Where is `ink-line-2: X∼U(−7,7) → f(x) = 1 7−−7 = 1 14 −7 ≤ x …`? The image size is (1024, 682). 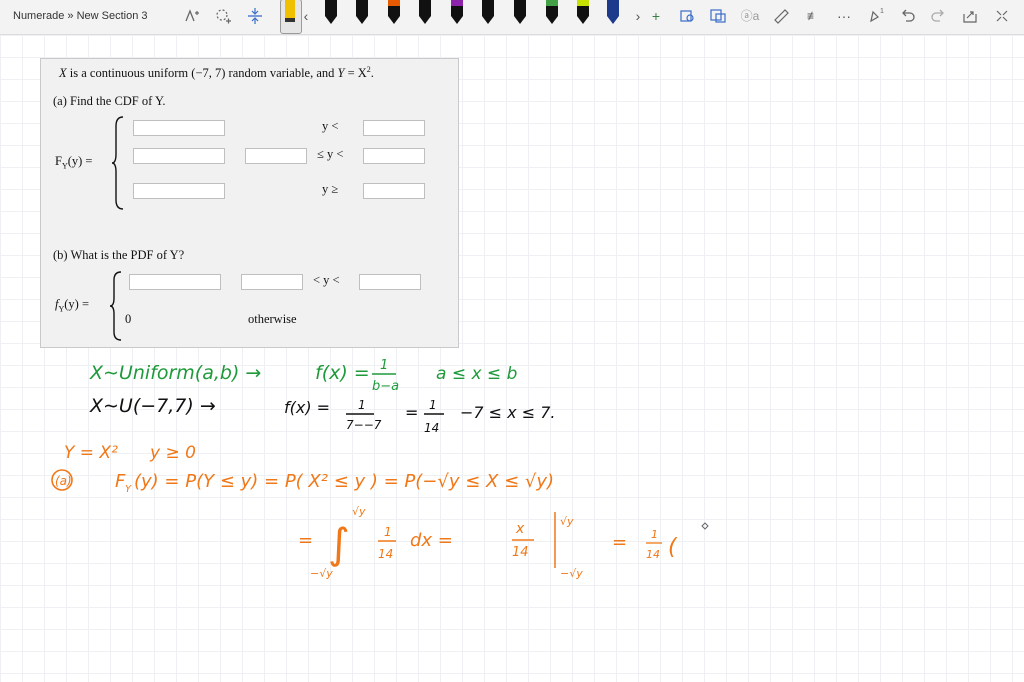
ink-line-2: X∼U(−7,7) → f(x) = 1 7−−7 = 1 14 −7 ≤ x … is located at coordinates (322, 415).